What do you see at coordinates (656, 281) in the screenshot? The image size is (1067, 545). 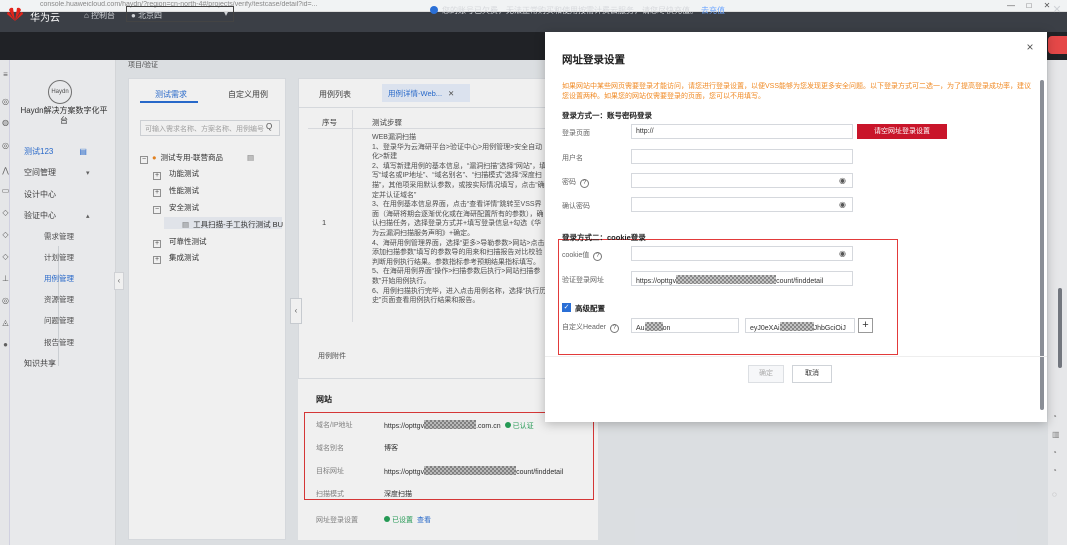 I see `verify-url-prefix: https://opttgv` at bounding box center [656, 281].